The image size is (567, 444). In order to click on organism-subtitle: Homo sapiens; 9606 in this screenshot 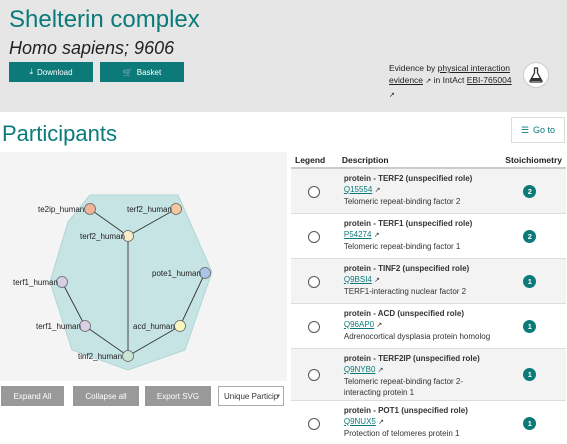, I will do `click(92, 48)`.